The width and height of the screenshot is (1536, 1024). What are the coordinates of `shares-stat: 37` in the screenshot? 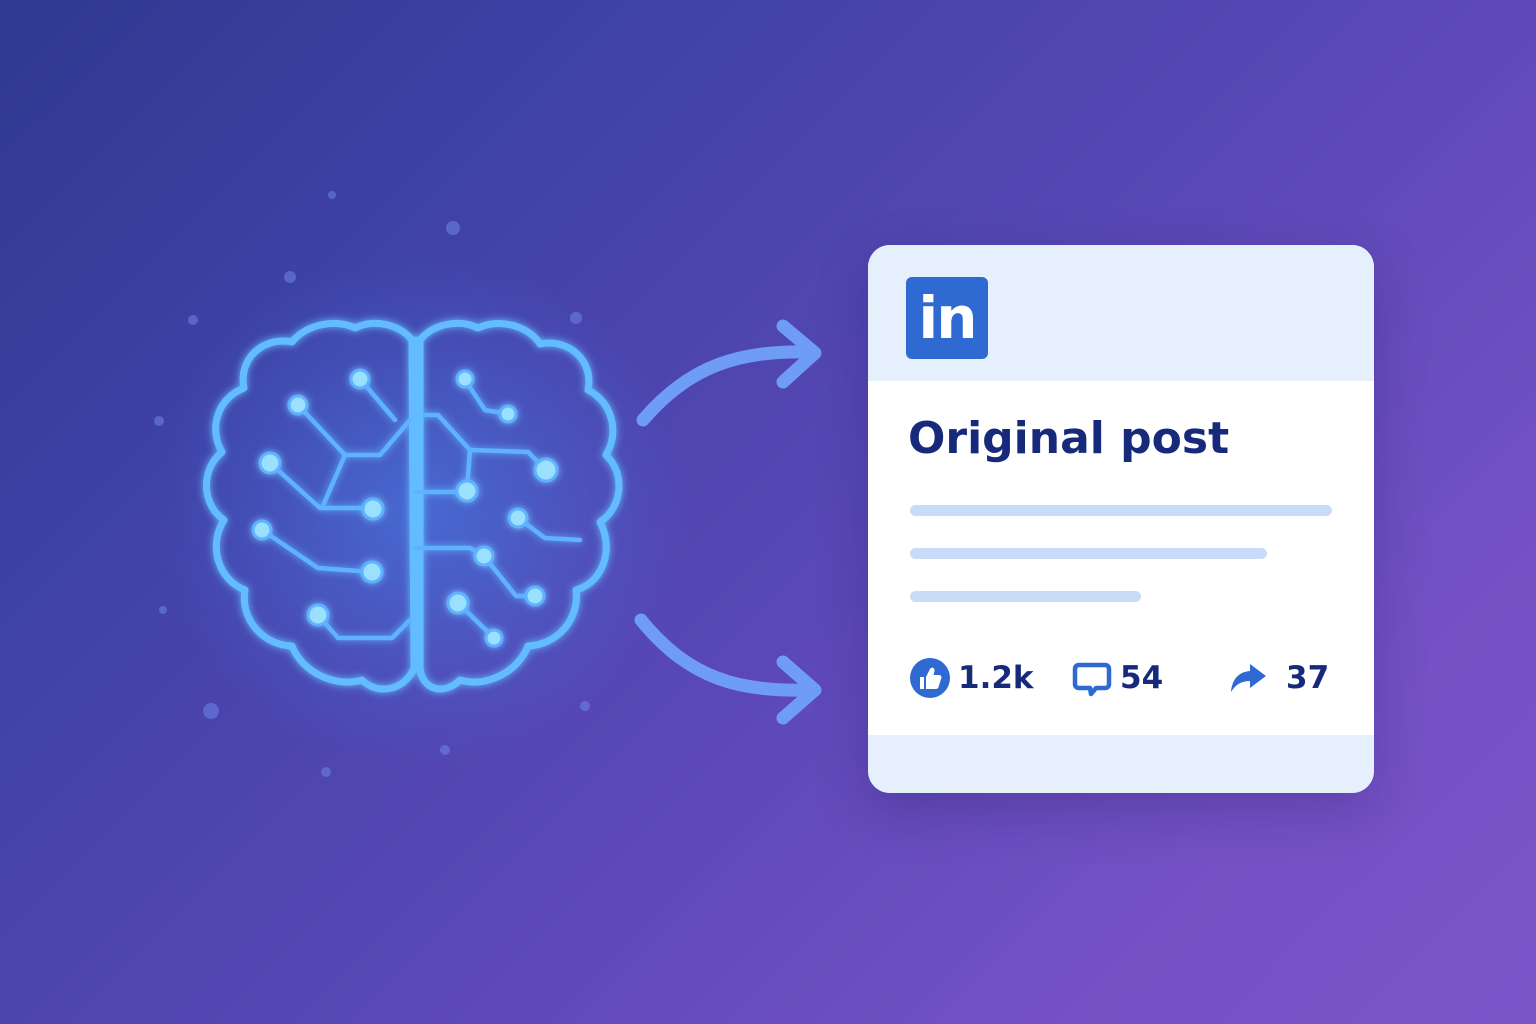 It's located at (1277, 678).